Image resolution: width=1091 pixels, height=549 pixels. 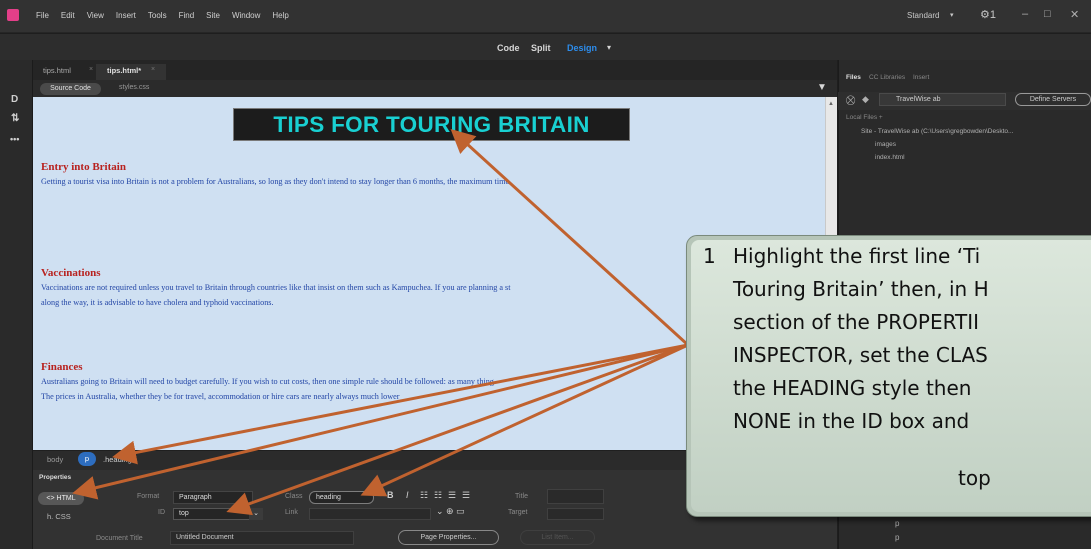 What do you see at coordinates (857, 256) in the screenshot?
I see `instruction-line: Highlight the first line ‘Ti` at bounding box center [857, 256].